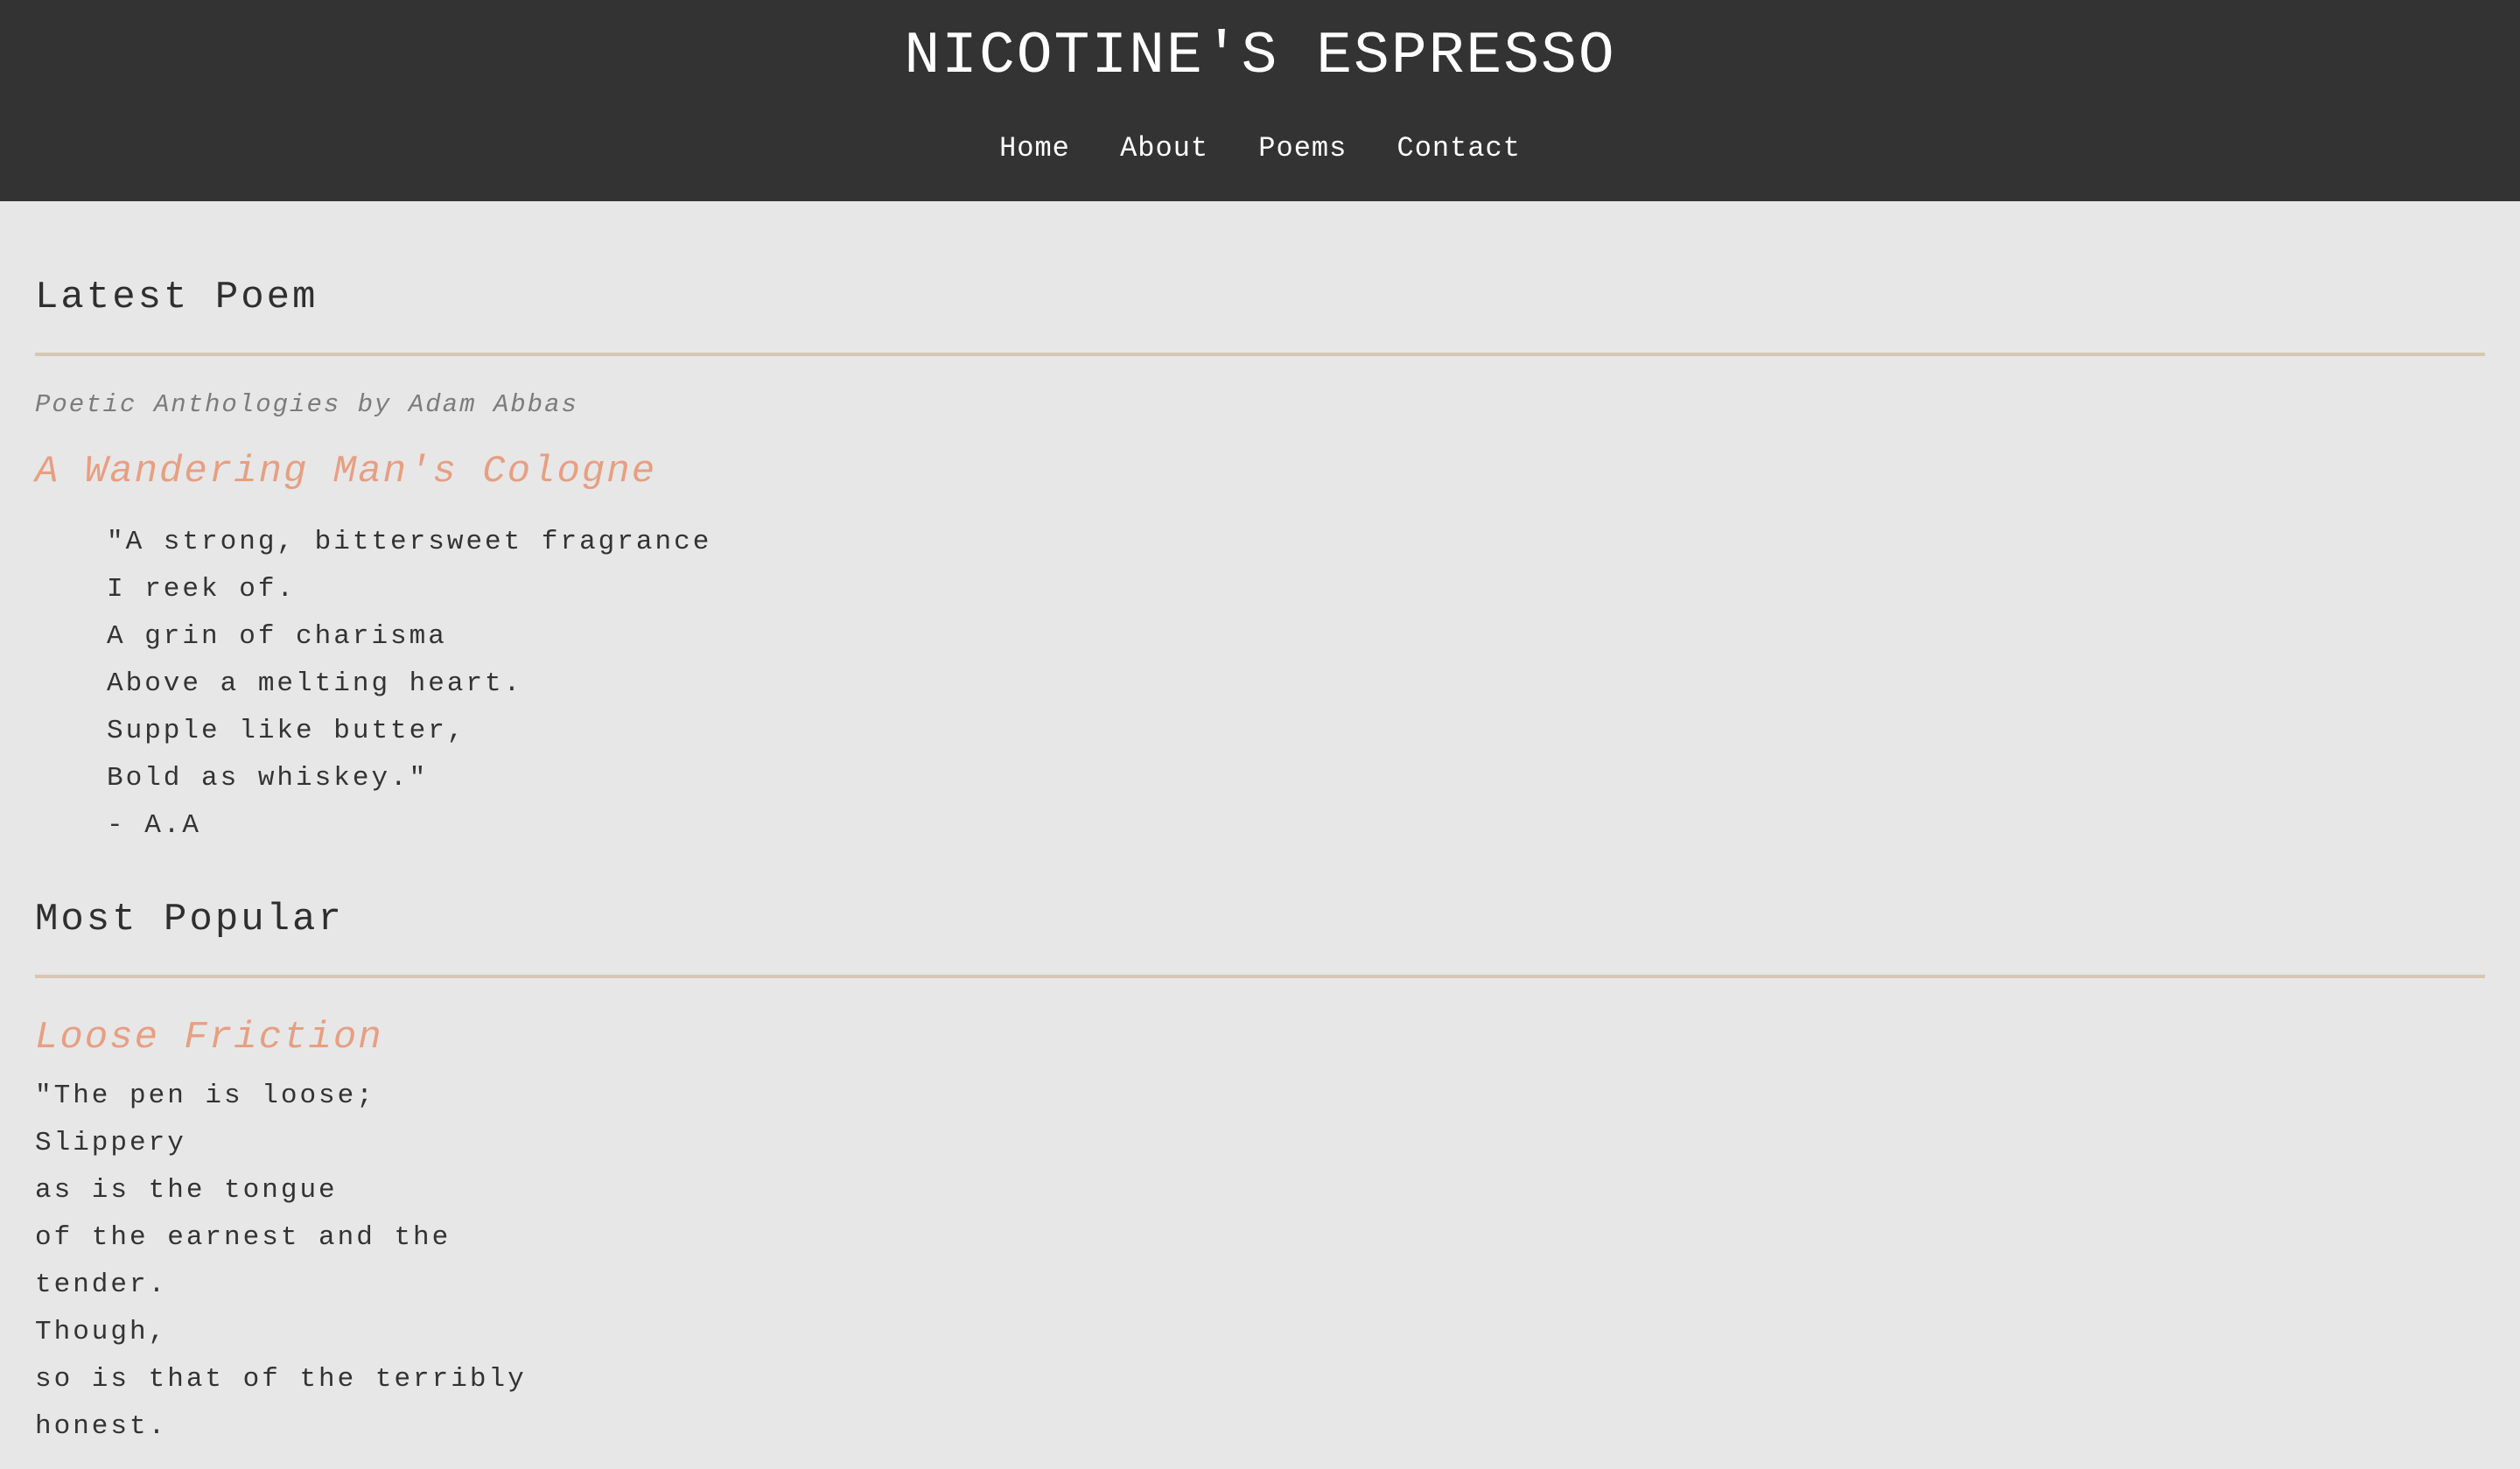  Describe the element at coordinates (189, 920) in the screenshot. I see `most-popular-heading: Most Popular` at that location.